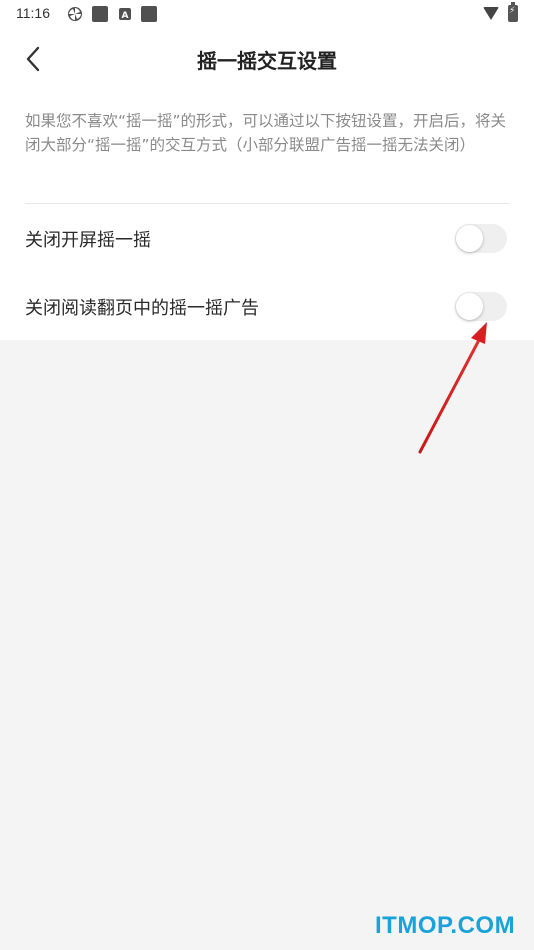 The height and width of the screenshot is (950, 534). I want to click on setting-label: 关闭开屏摇一摇, so click(88, 240).